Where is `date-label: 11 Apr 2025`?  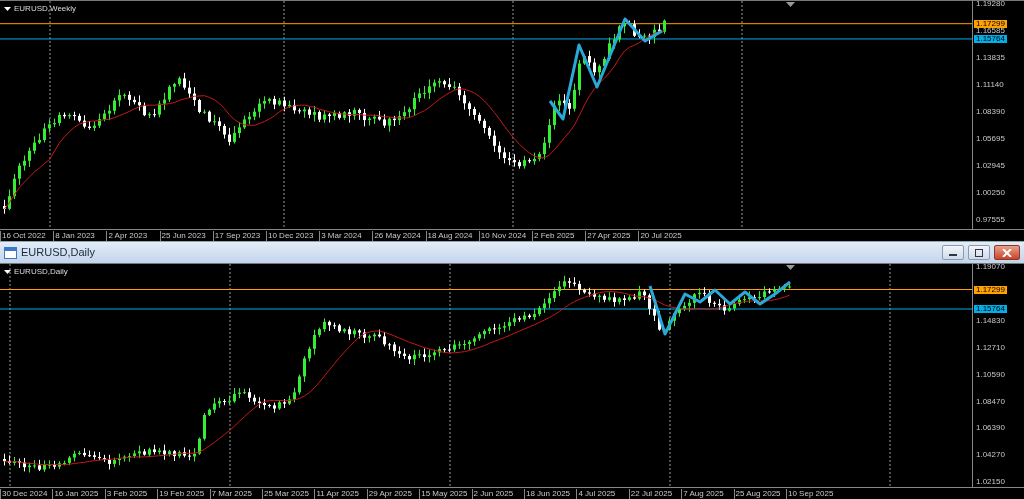
date-label: 11 Apr 2025 is located at coordinates (336, 494).